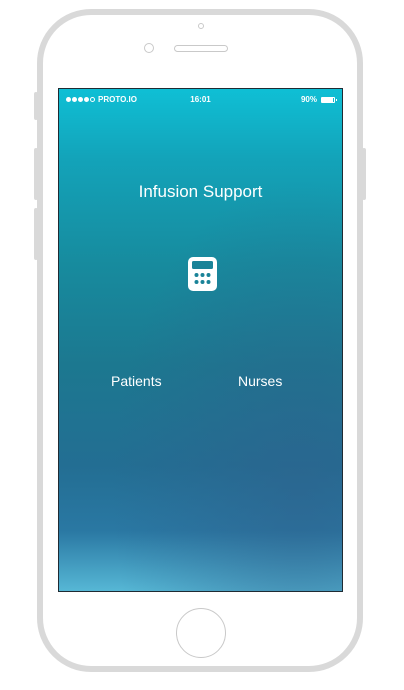  Describe the element at coordinates (117, 99) in the screenshot. I see `carrier-name: PROTO.IO` at that location.